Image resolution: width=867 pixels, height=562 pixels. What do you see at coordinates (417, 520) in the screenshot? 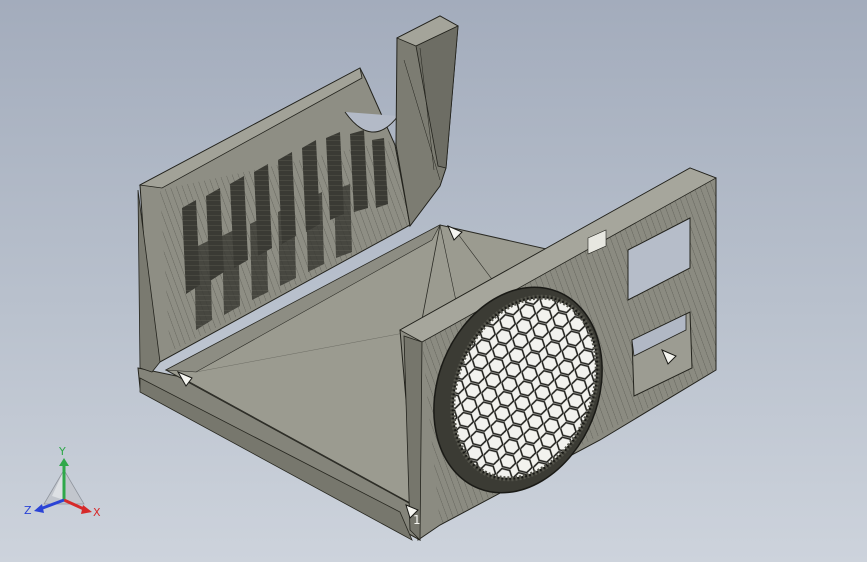
I see `corner-marker-label: 1` at bounding box center [417, 520].